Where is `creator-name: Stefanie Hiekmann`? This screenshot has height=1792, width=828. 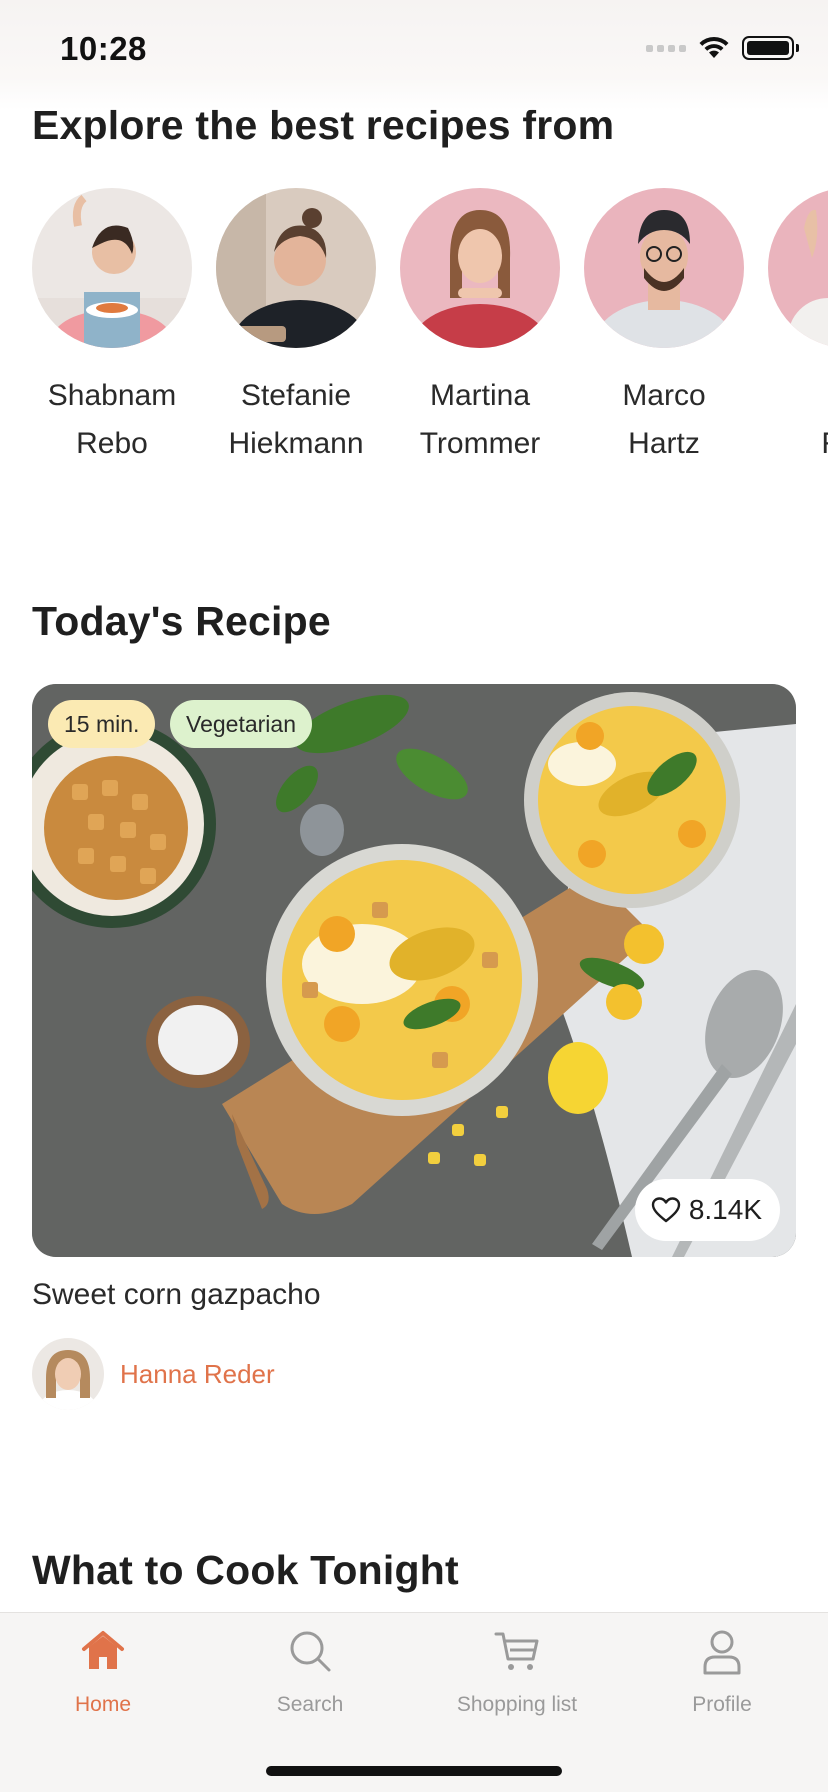 creator-name: Stefanie Hiekmann is located at coordinates (296, 419).